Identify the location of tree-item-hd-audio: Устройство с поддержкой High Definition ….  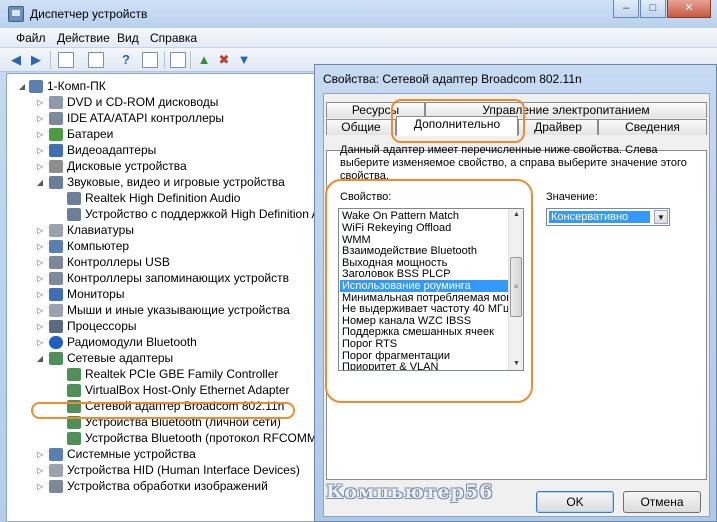
(162, 214).